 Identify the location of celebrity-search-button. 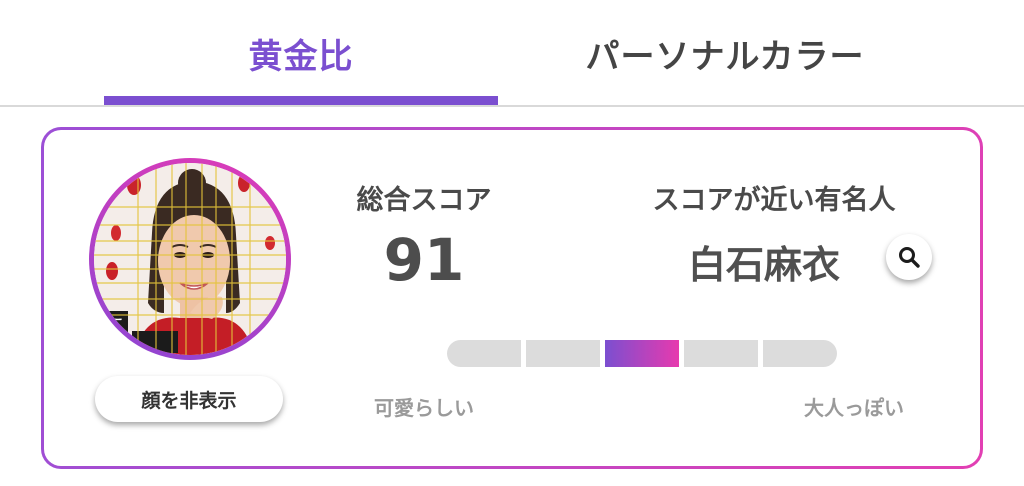
(909, 257).